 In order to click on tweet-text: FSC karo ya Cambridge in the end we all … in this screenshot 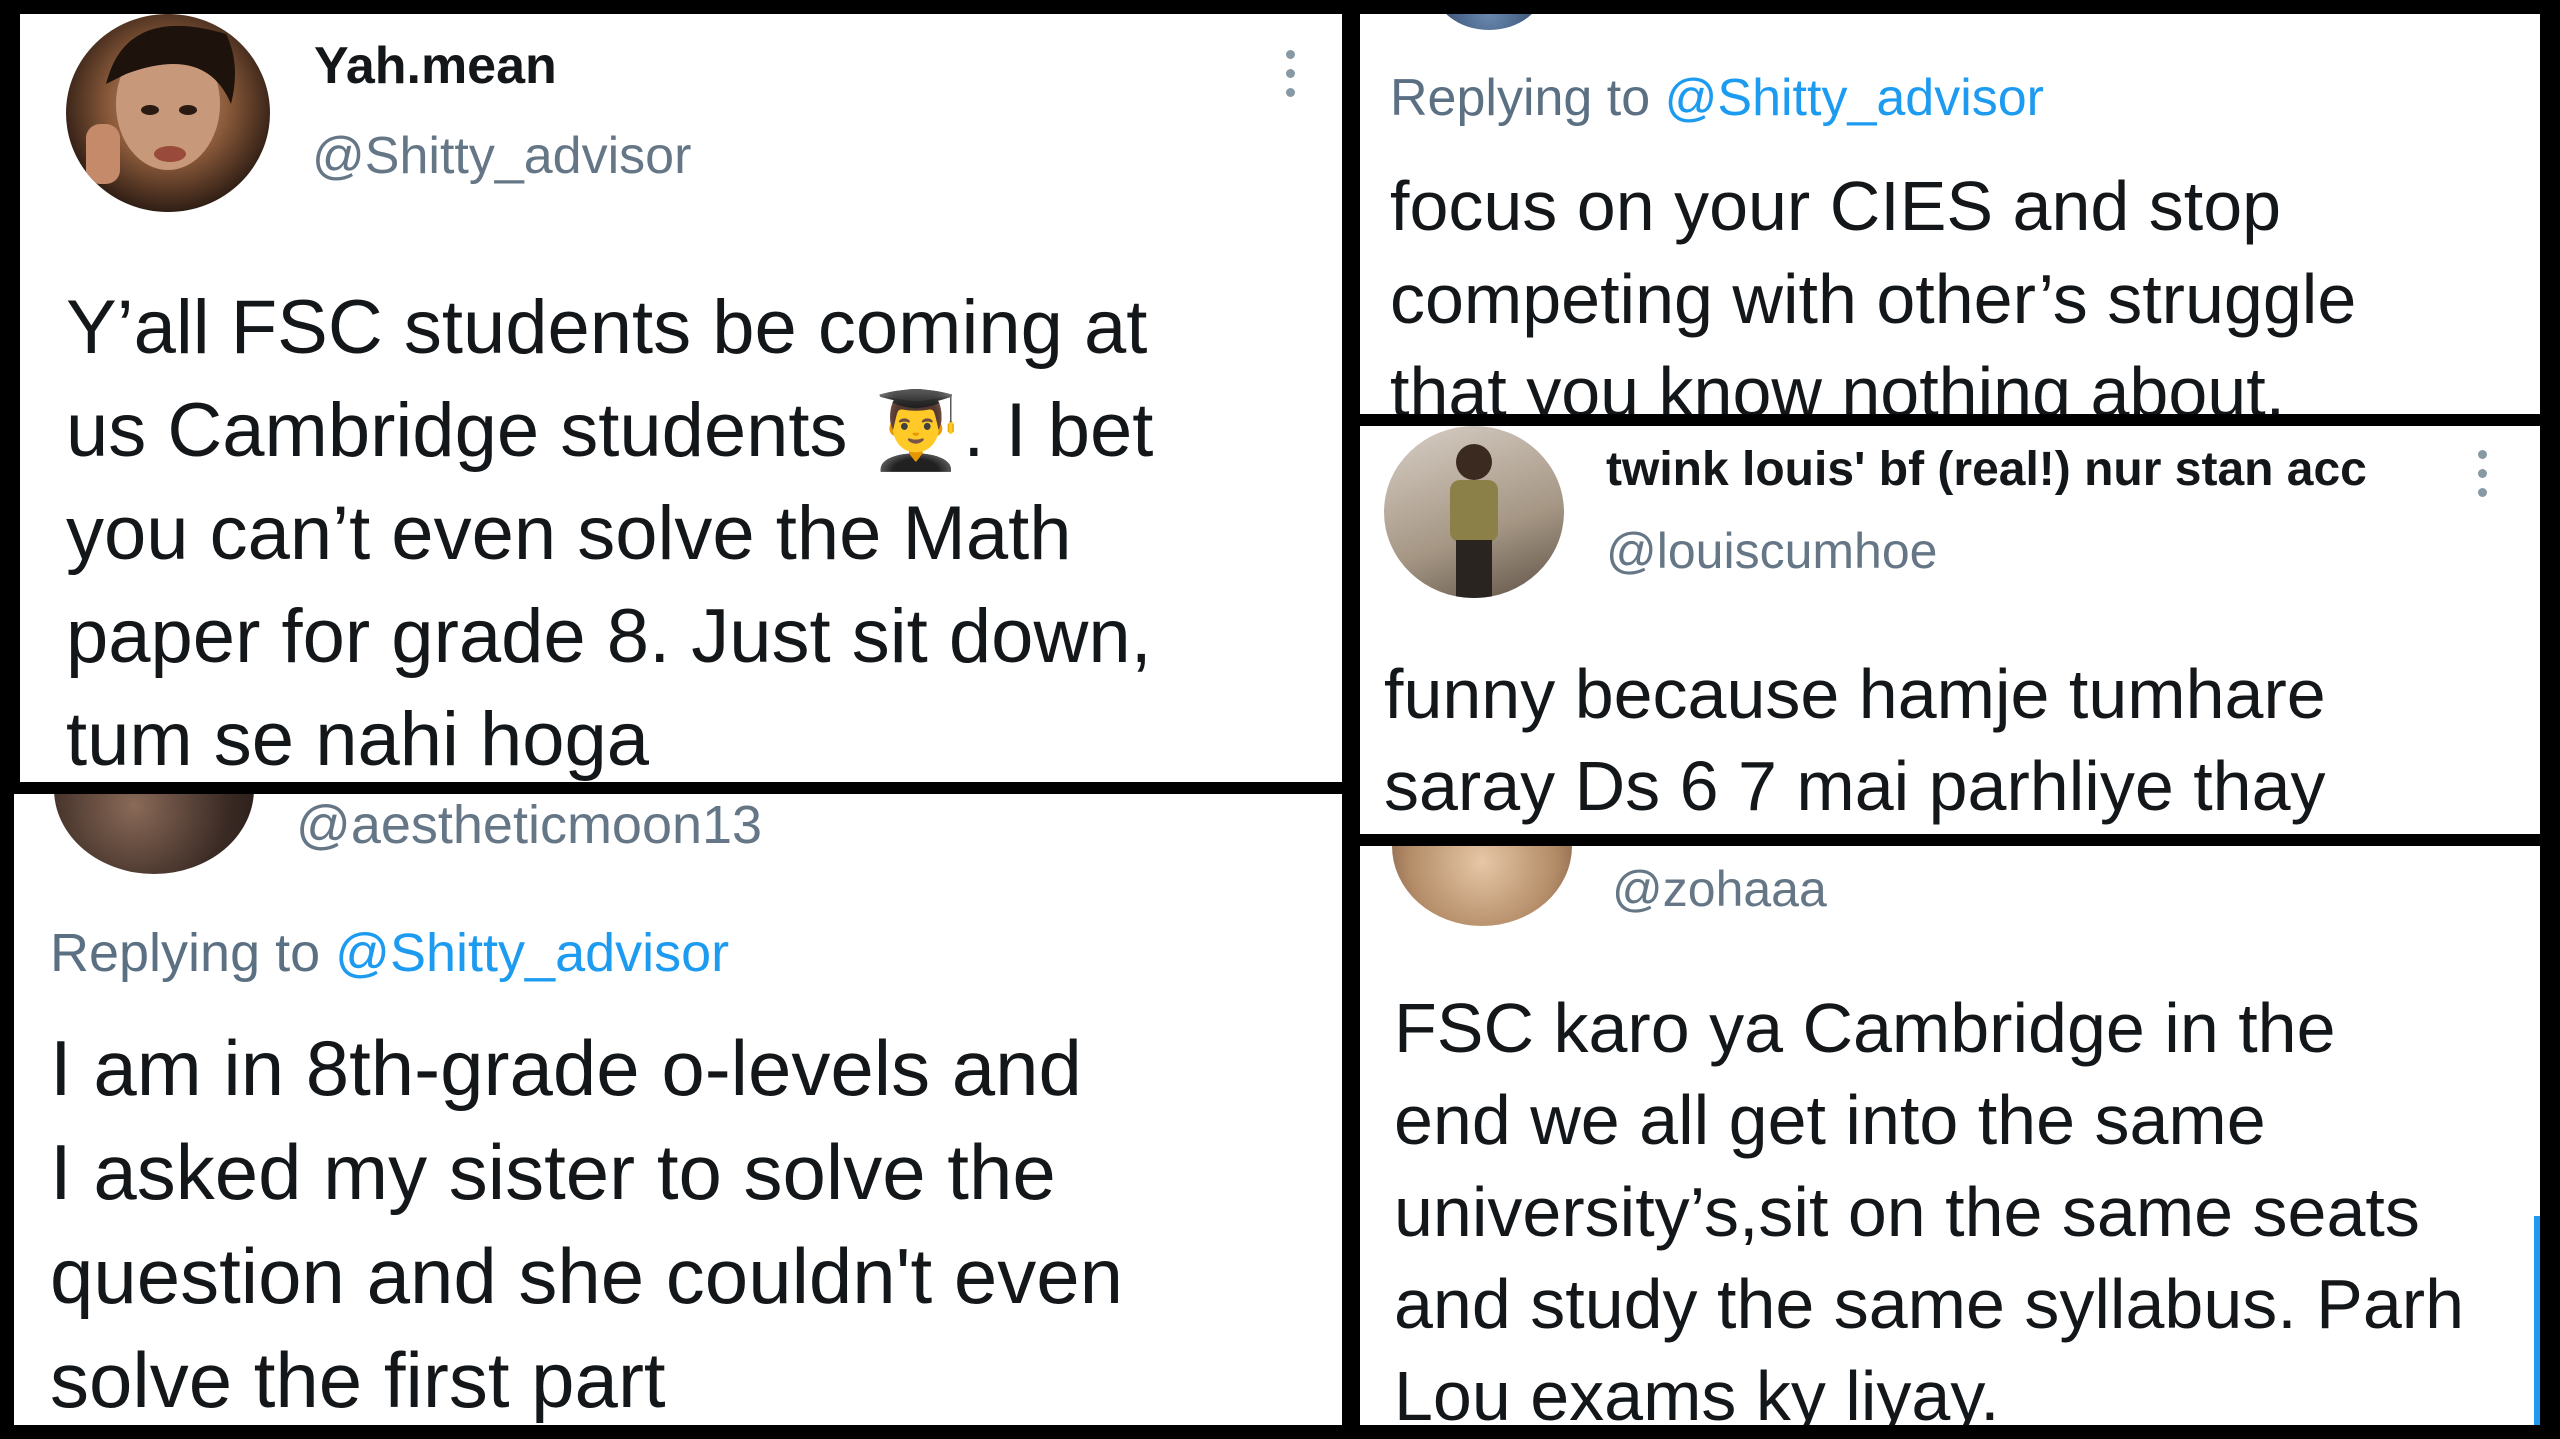, I will do `click(1929, 1203)`.